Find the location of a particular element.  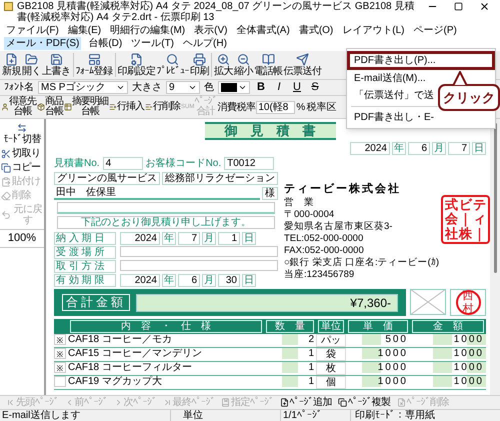

text-style-button: S is located at coordinates (315, 87).